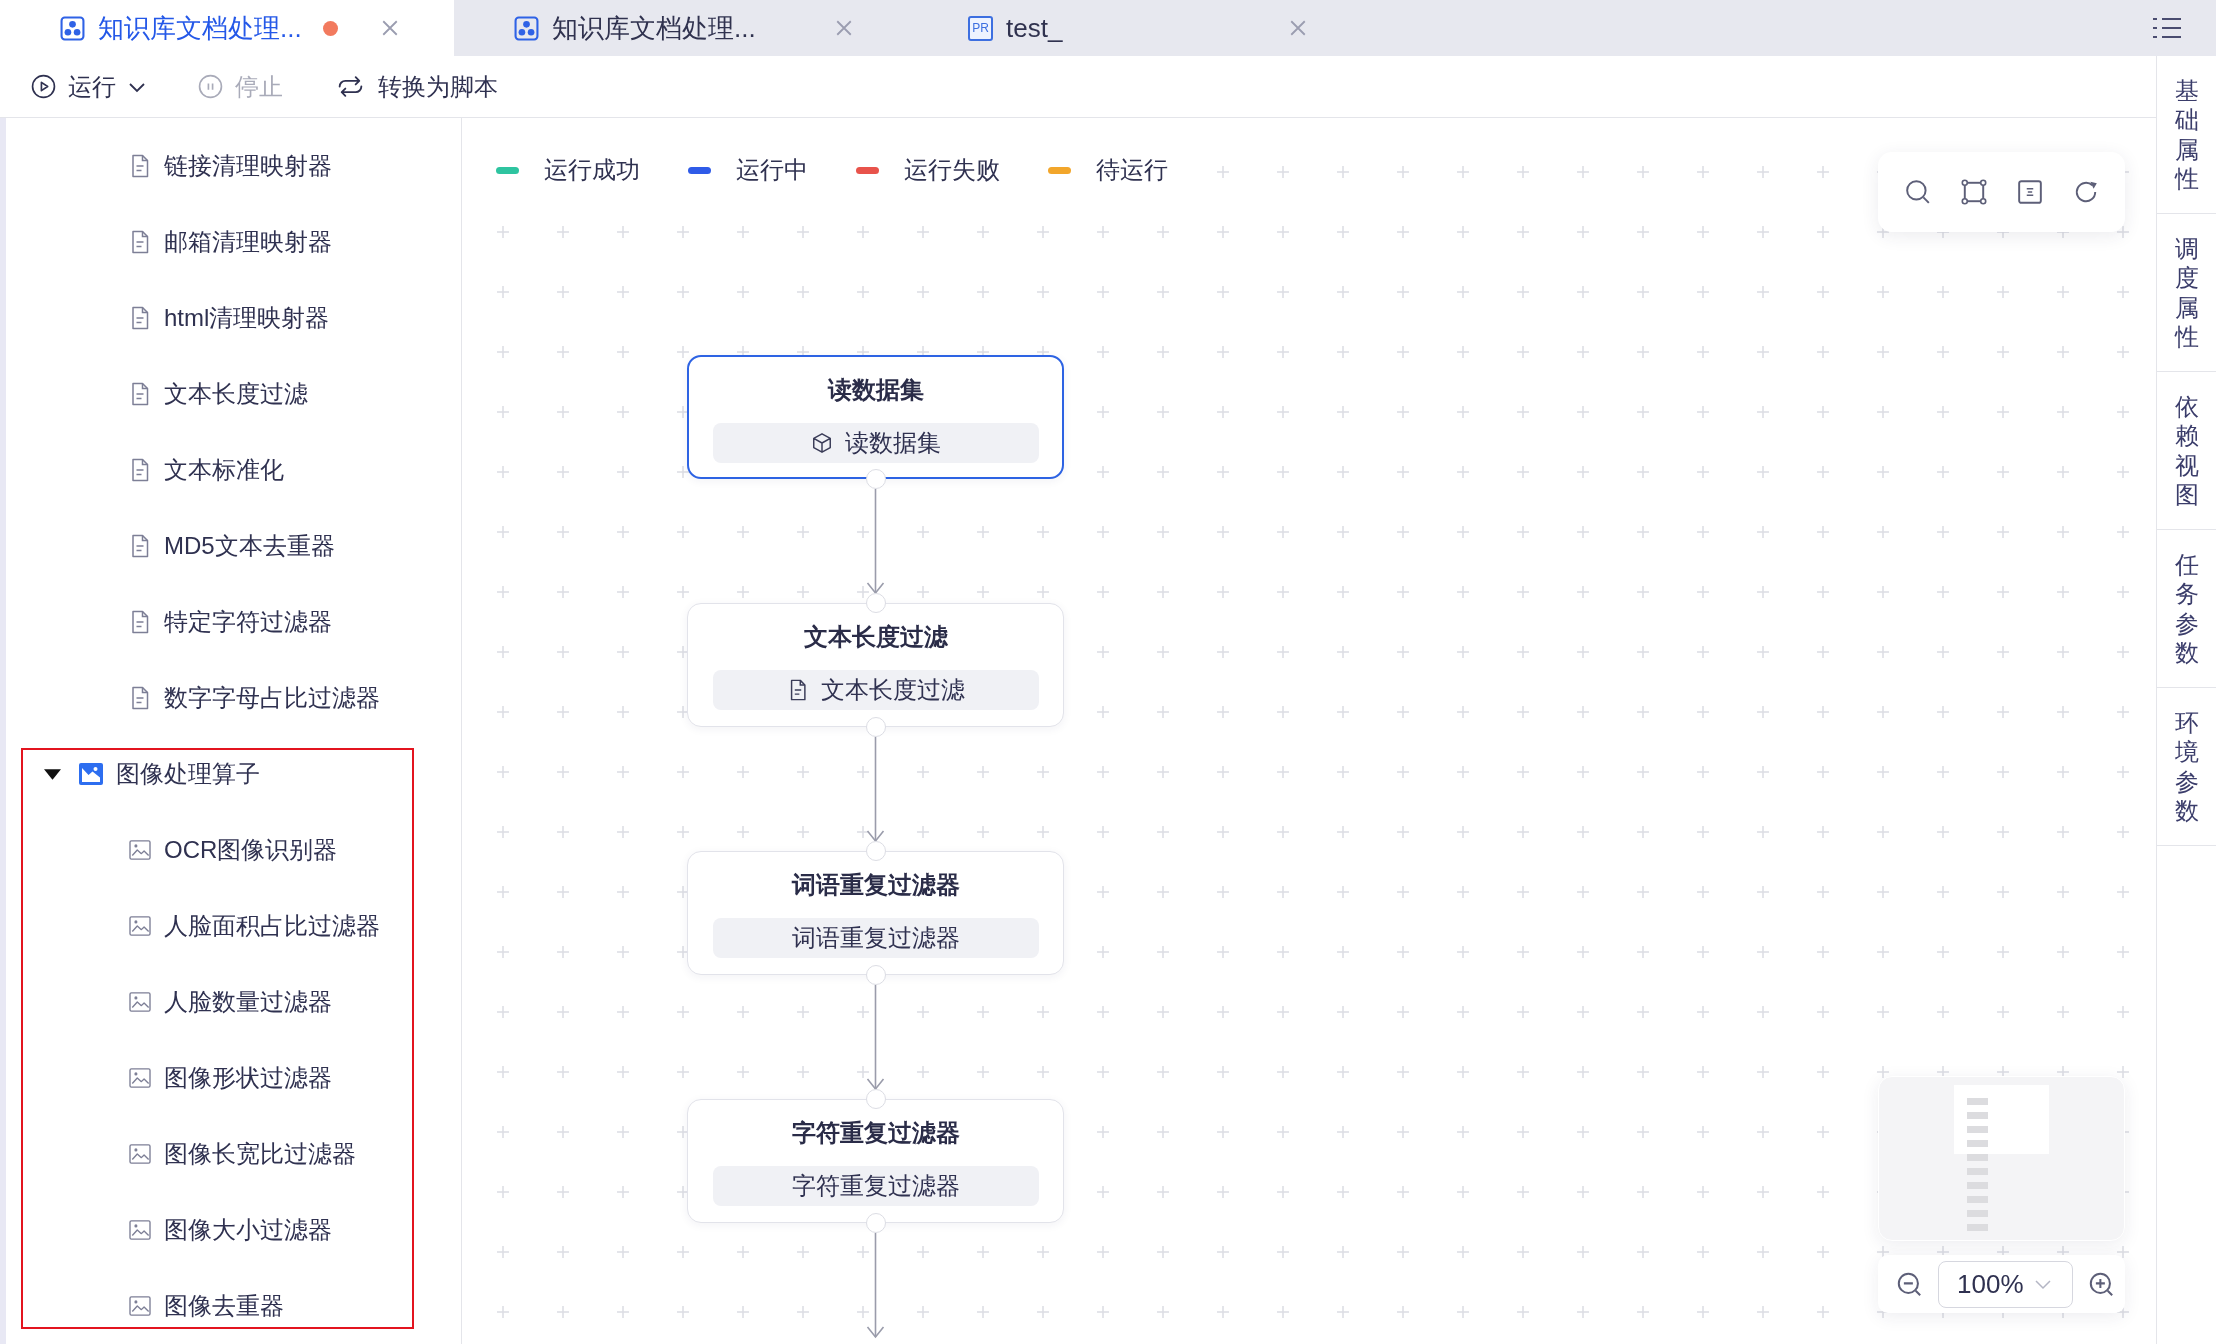 The image size is (2216, 1344). What do you see at coordinates (2005, 1284) in the screenshot?
I see `zoom-select: 100%` at bounding box center [2005, 1284].